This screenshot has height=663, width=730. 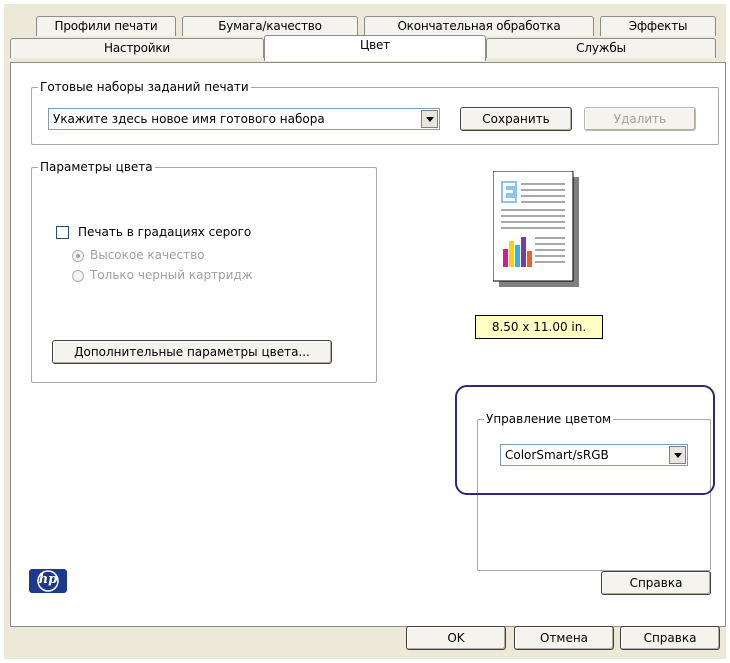 What do you see at coordinates (564, 638) in the screenshot?
I see `cancel-button: Отмена` at bounding box center [564, 638].